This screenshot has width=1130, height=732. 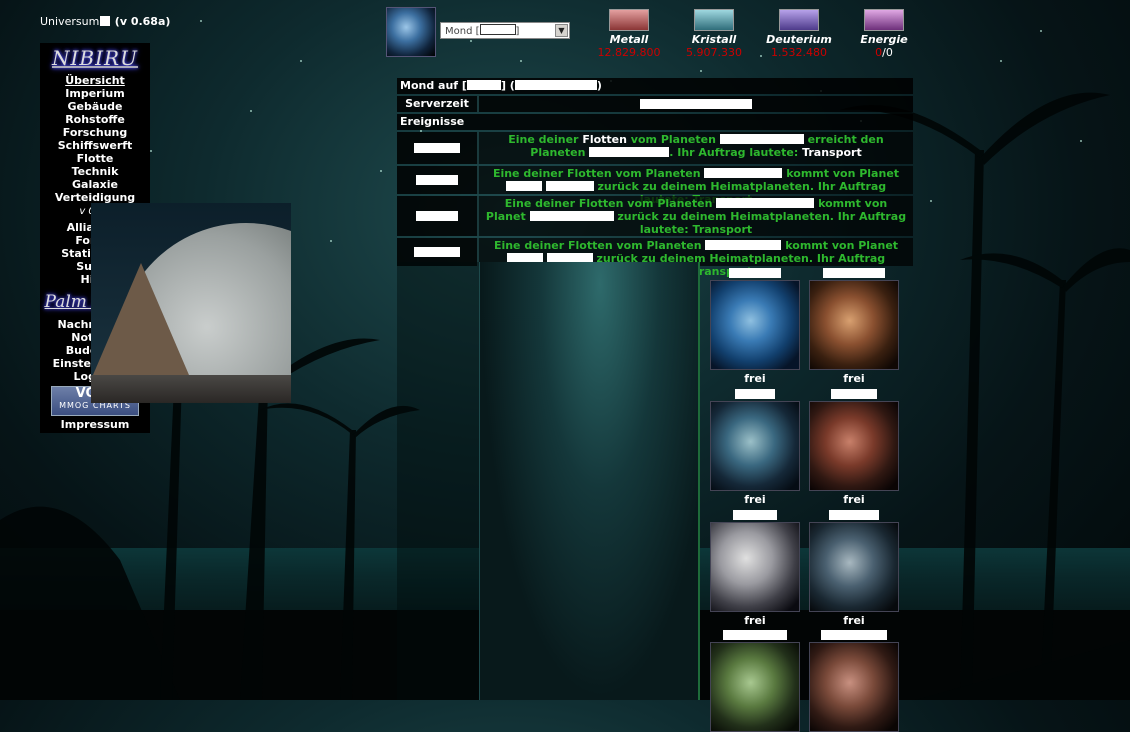 What do you see at coordinates (95, 80) in the screenshot?
I see `menu-item-übersicht: Übersicht` at bounding box center [95, 80].